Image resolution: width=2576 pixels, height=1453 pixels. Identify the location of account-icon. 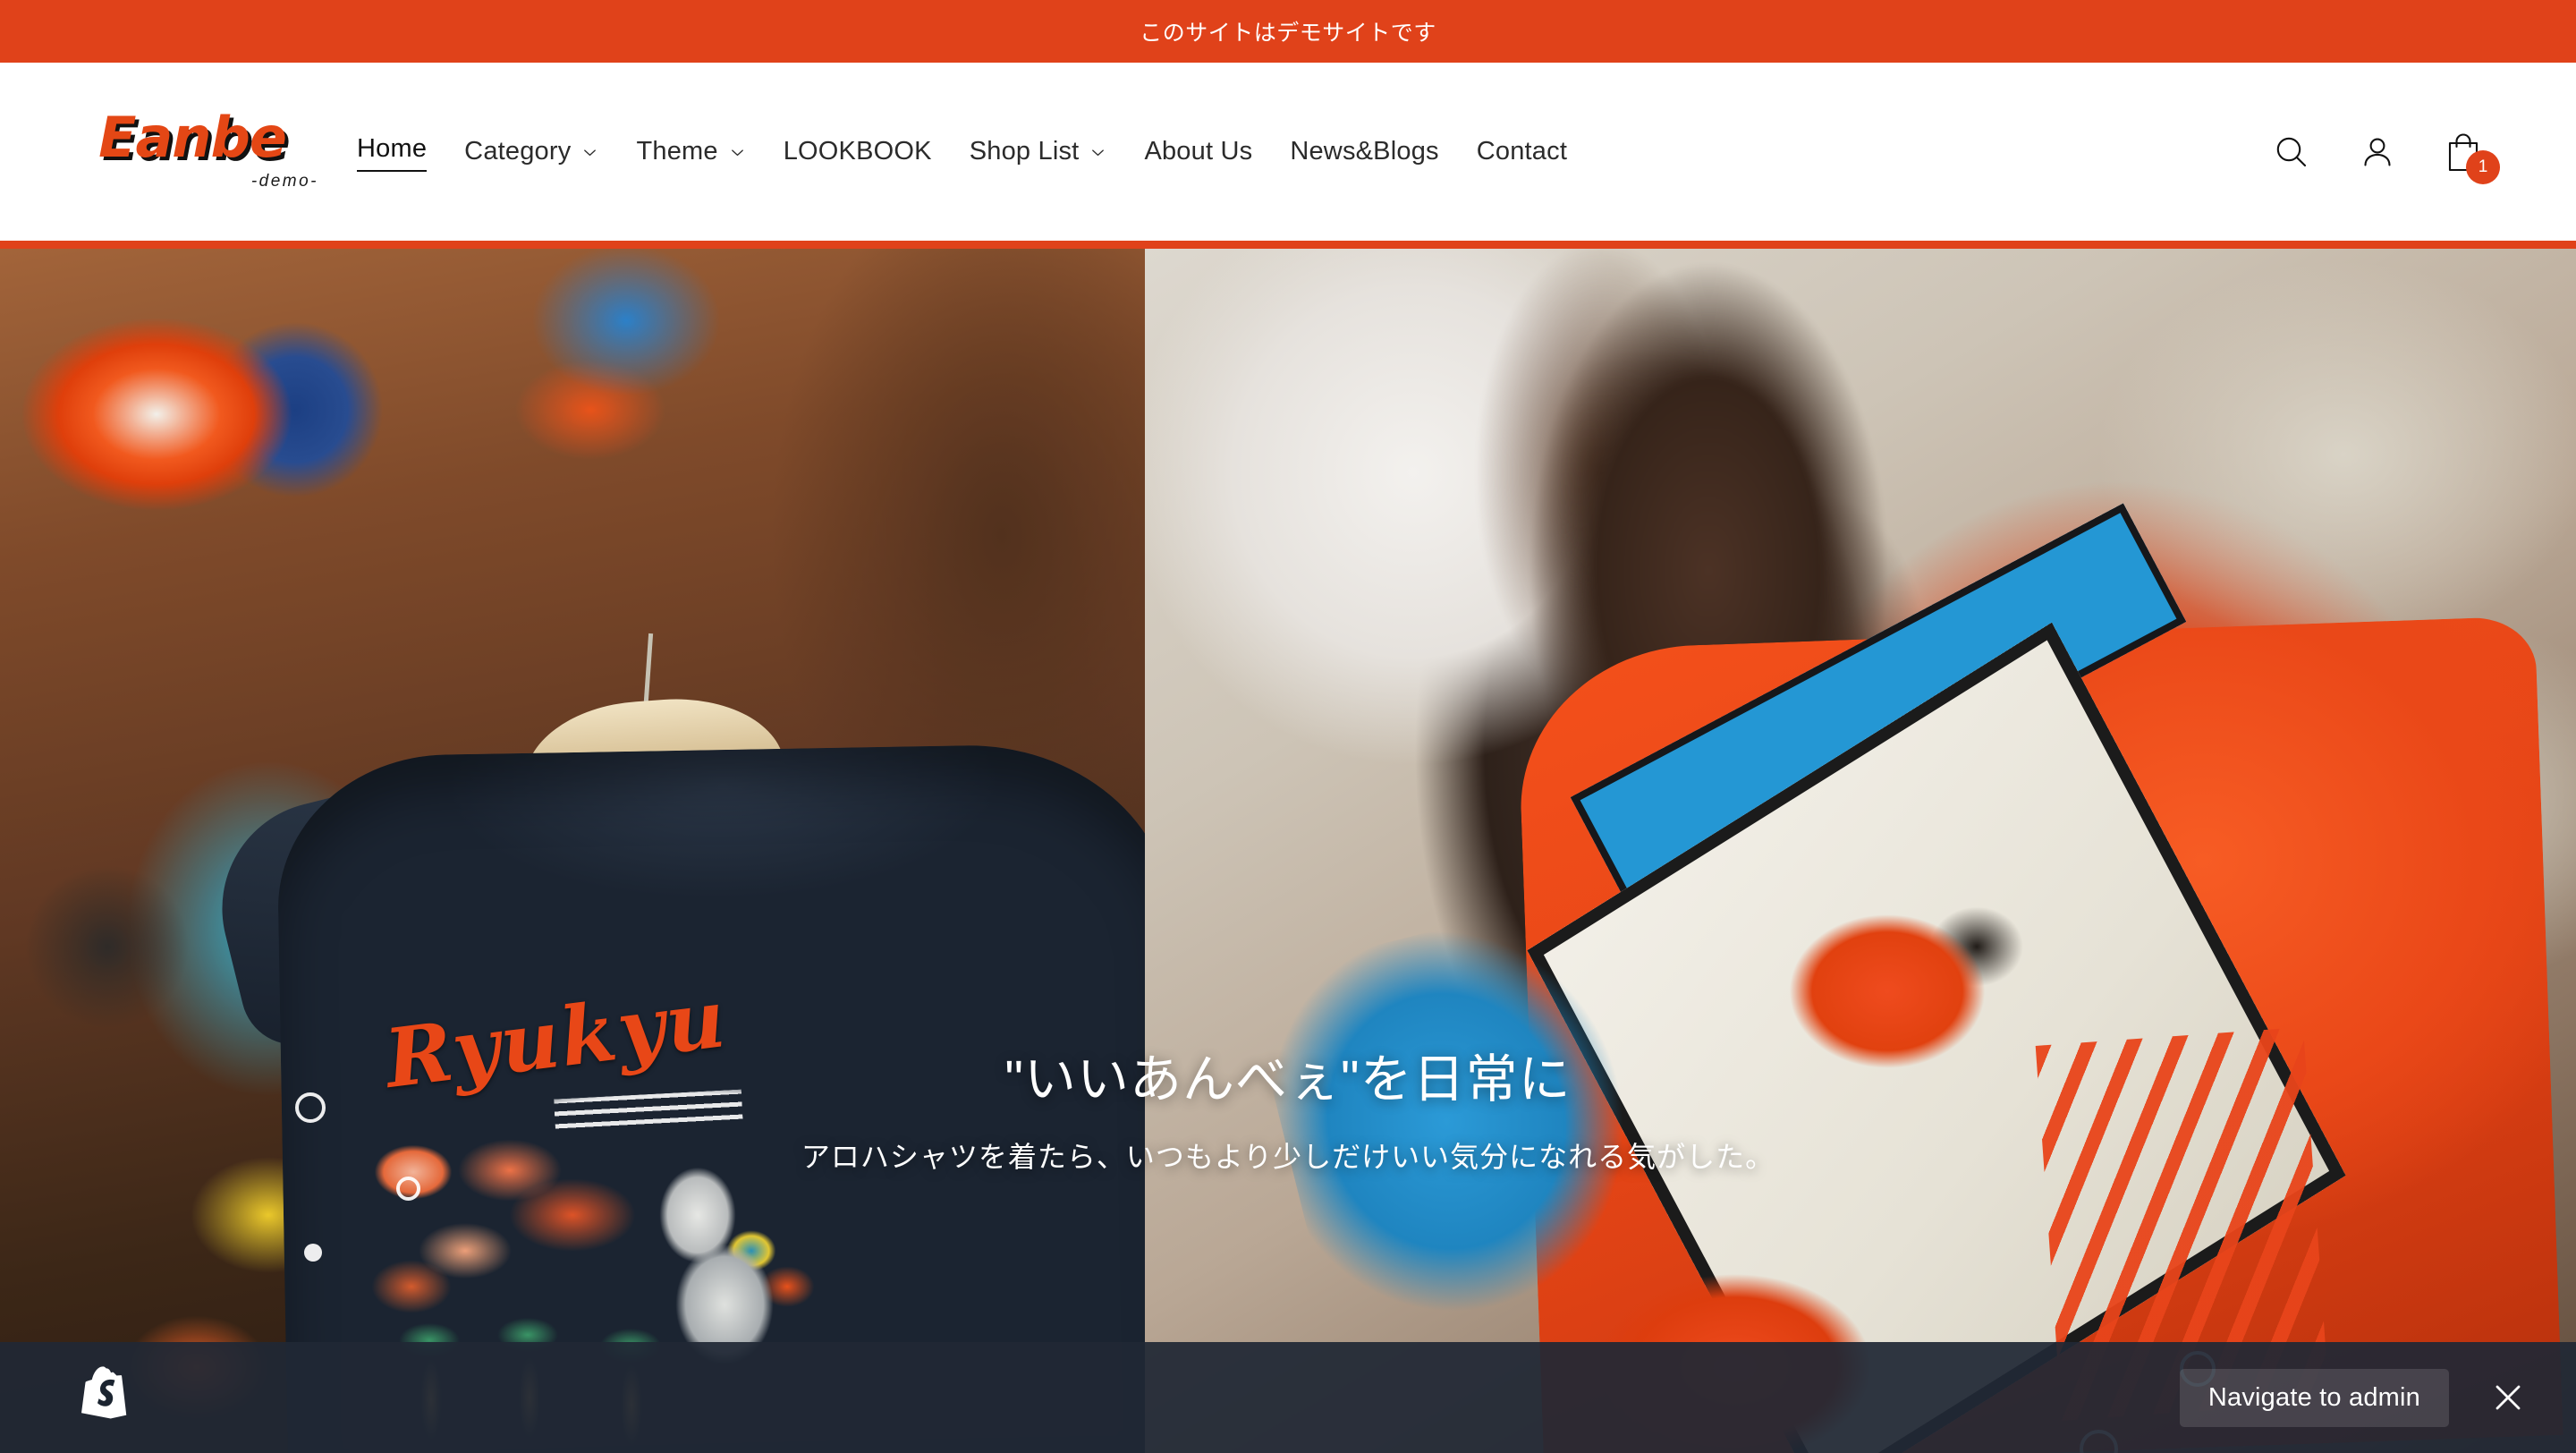
(2377, 152).